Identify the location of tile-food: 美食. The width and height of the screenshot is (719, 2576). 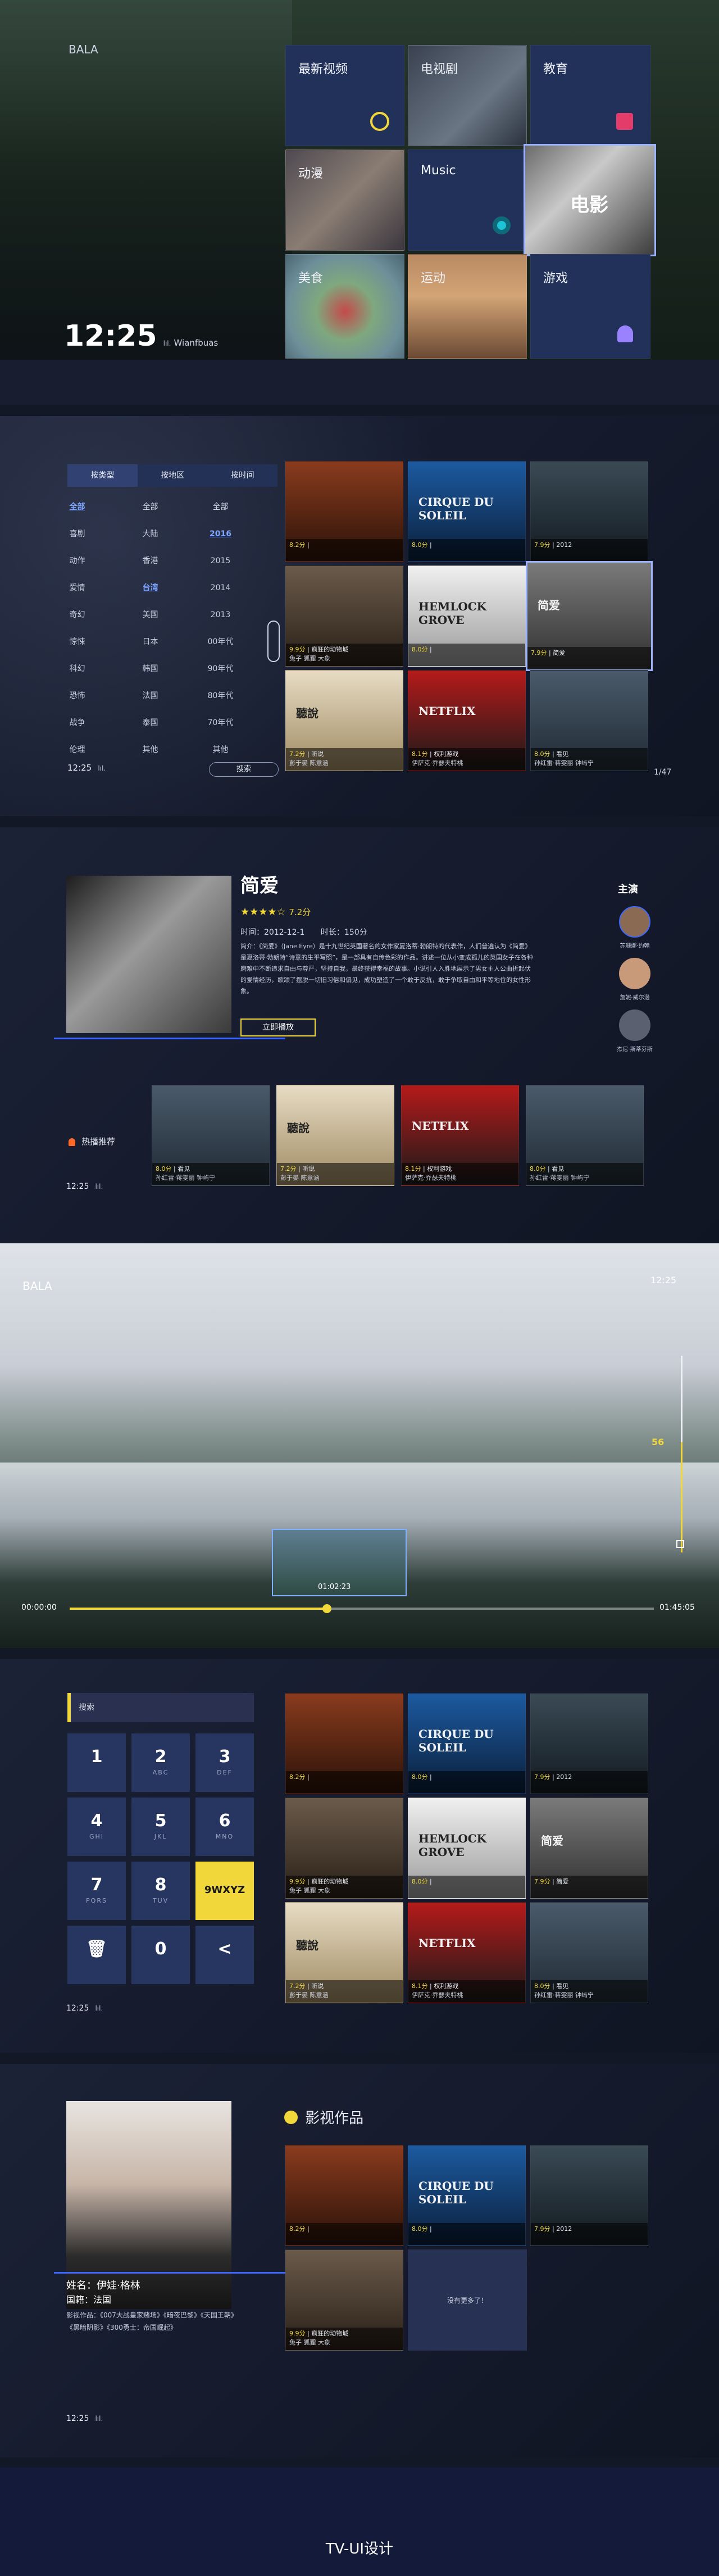
(344, 306).